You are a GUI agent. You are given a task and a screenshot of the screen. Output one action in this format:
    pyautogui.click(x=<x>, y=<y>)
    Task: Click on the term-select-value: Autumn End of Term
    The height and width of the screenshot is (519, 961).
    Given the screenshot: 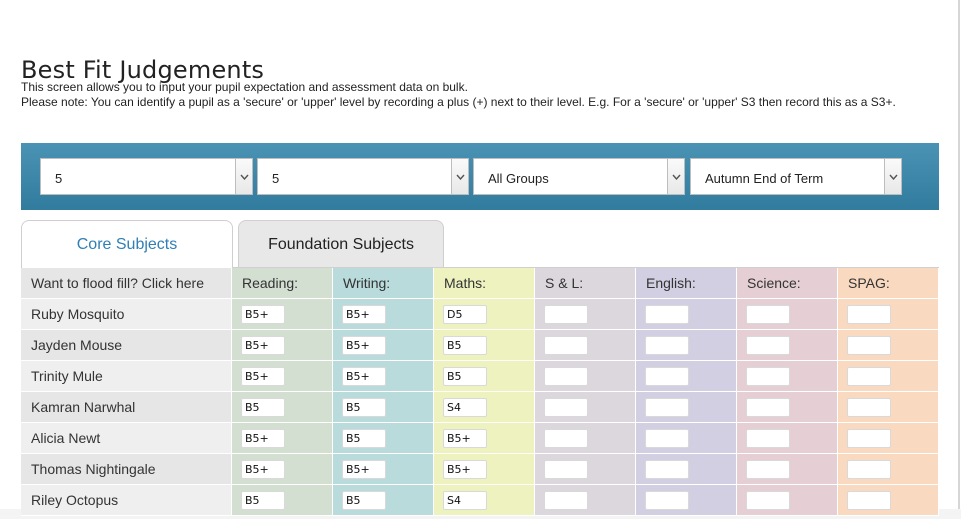 What is the action you would take?
    pyautogui.click(x=764, y=178)
    